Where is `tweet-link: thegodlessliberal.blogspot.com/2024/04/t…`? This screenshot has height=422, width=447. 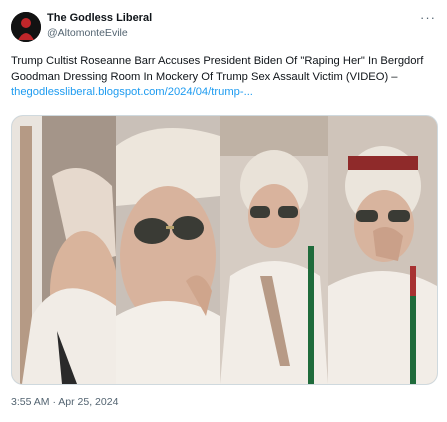
tweet-link: thegodlessliberal.blogspot.com/2024/04/t… is located at coordinates (132, 92).